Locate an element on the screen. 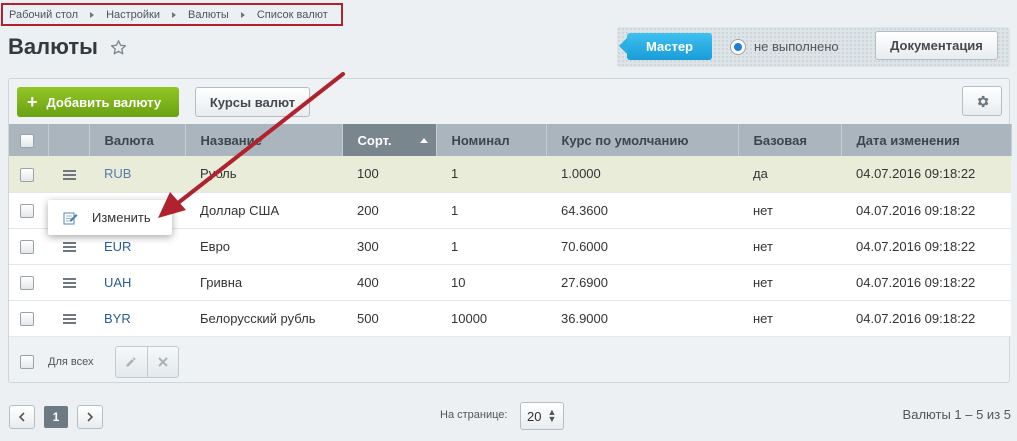 The width and height of the screenshot is (1017, 441). column-header-default-rate: Курс по умолчанию is located at coordinates (642, 140).